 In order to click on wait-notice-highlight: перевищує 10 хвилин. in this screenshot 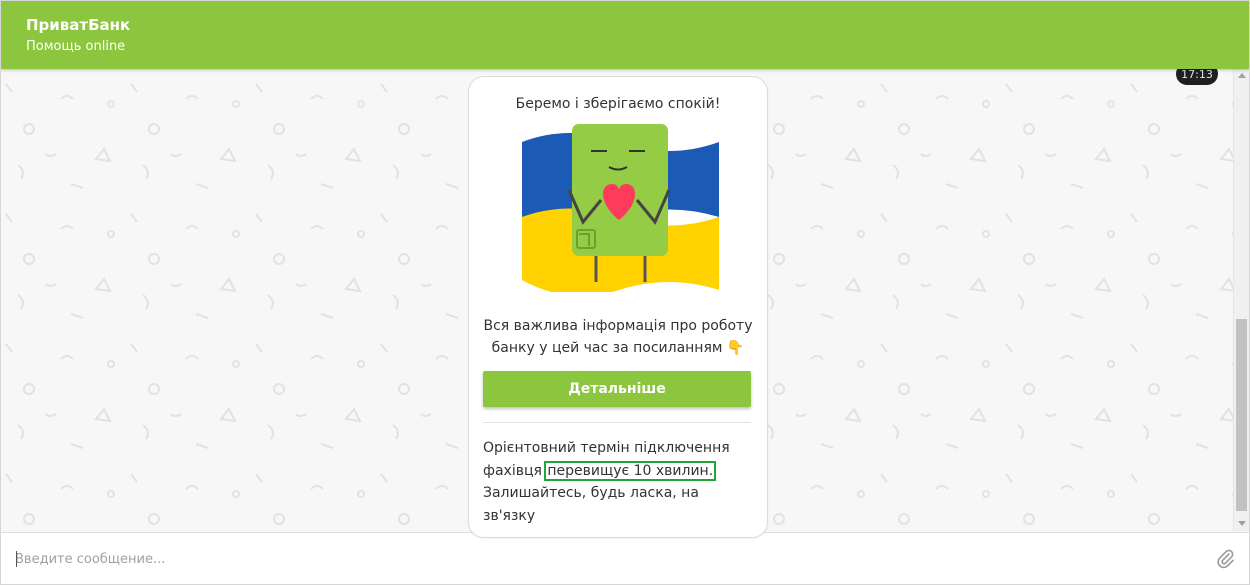, I will do `click(630, 470)`.